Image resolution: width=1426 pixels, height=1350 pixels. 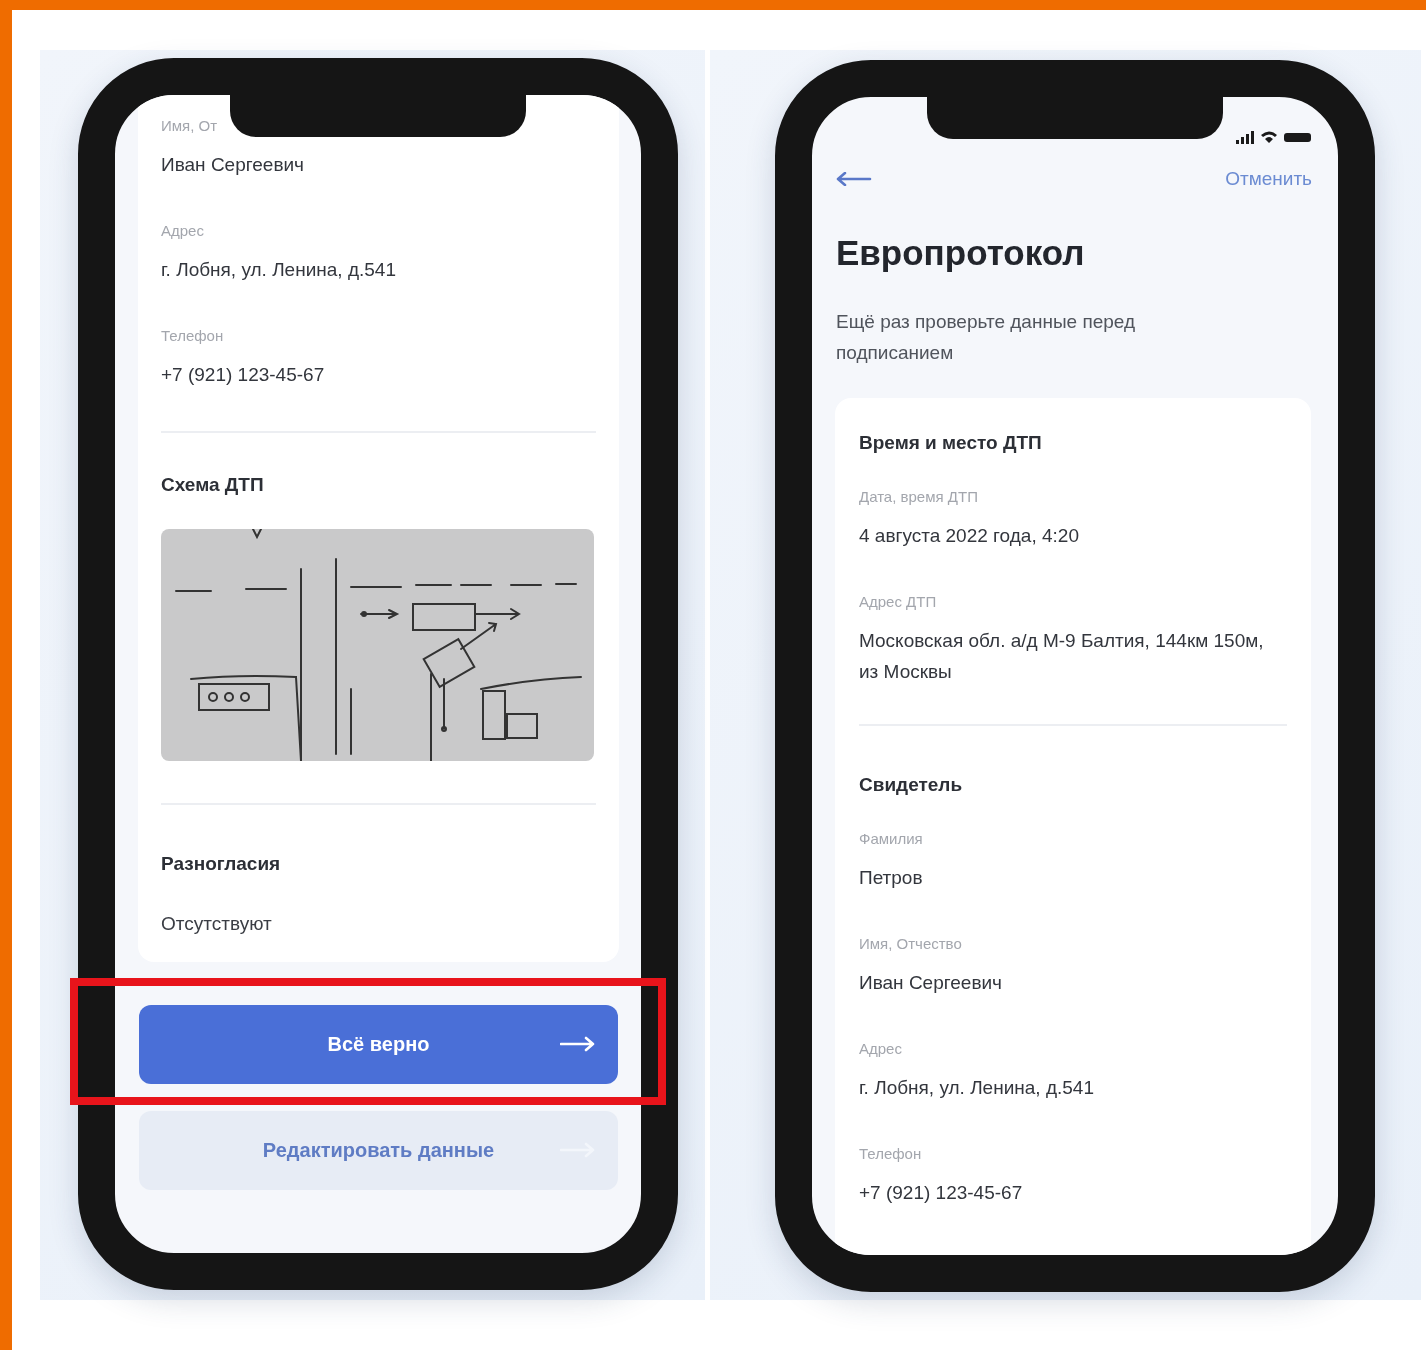 I want to click on field-label: Фамилия, so click(x=891, y=839).